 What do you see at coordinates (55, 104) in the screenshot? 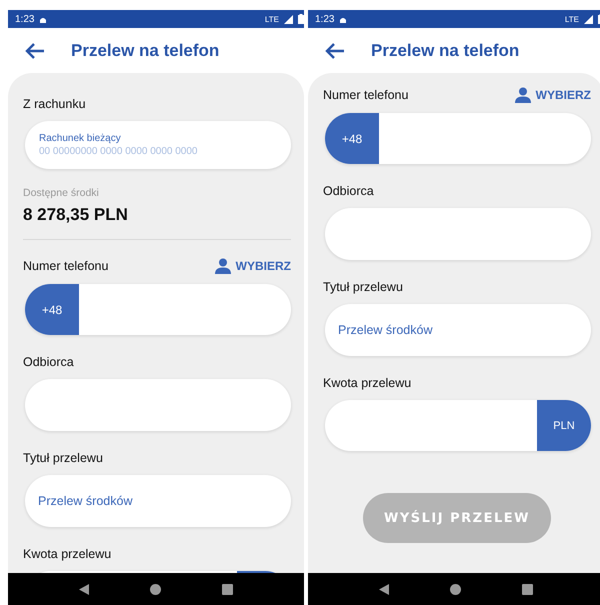
I see `field-label: Z rachunku` at bounding box center [55, 104].